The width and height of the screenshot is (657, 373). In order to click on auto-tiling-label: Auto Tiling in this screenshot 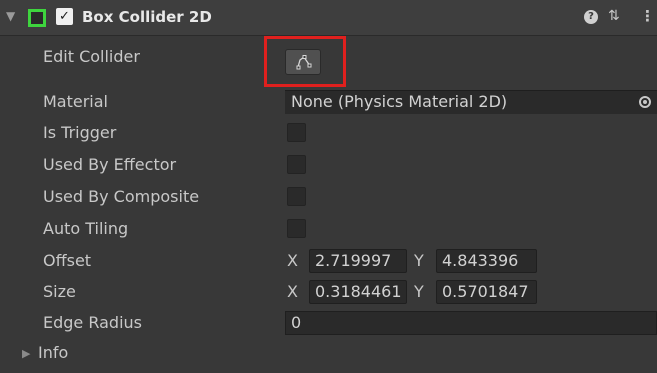, I will do `click(86, 228)`.